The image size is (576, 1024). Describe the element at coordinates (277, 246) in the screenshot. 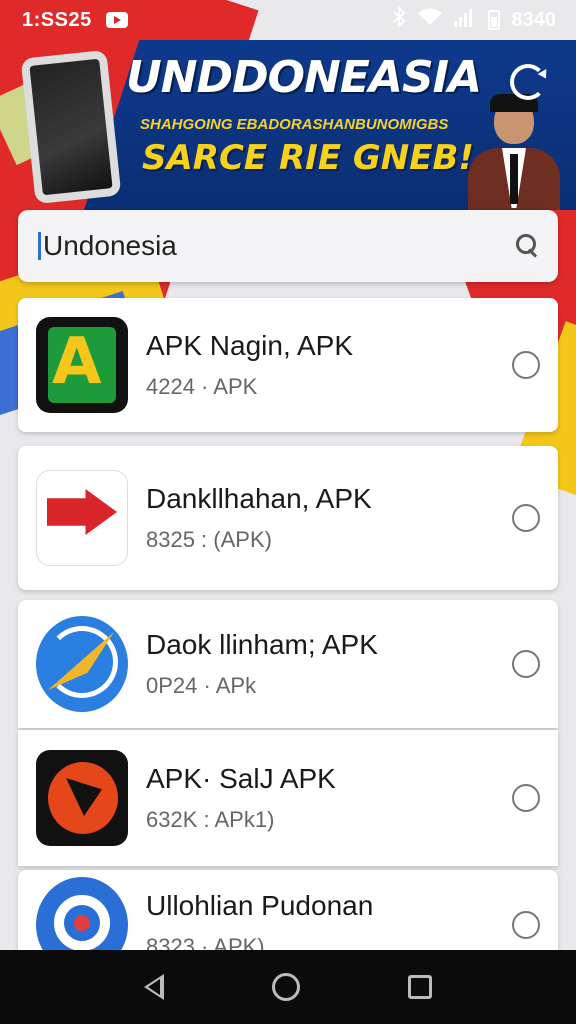

I see `search-input` at that location.